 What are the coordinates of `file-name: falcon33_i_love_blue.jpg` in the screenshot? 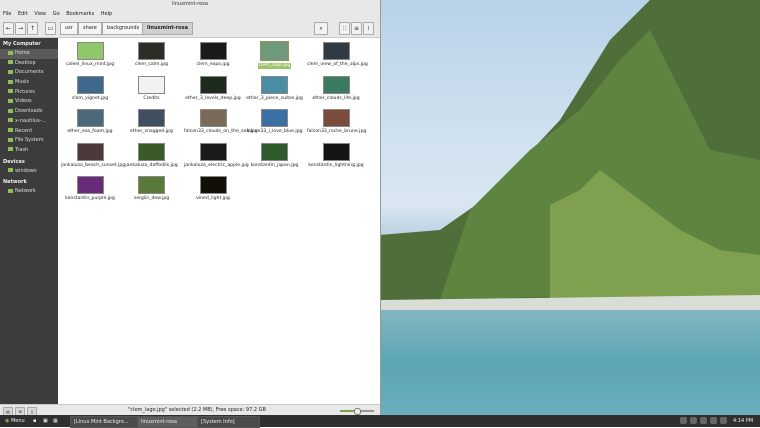 It's located at (274, 131).